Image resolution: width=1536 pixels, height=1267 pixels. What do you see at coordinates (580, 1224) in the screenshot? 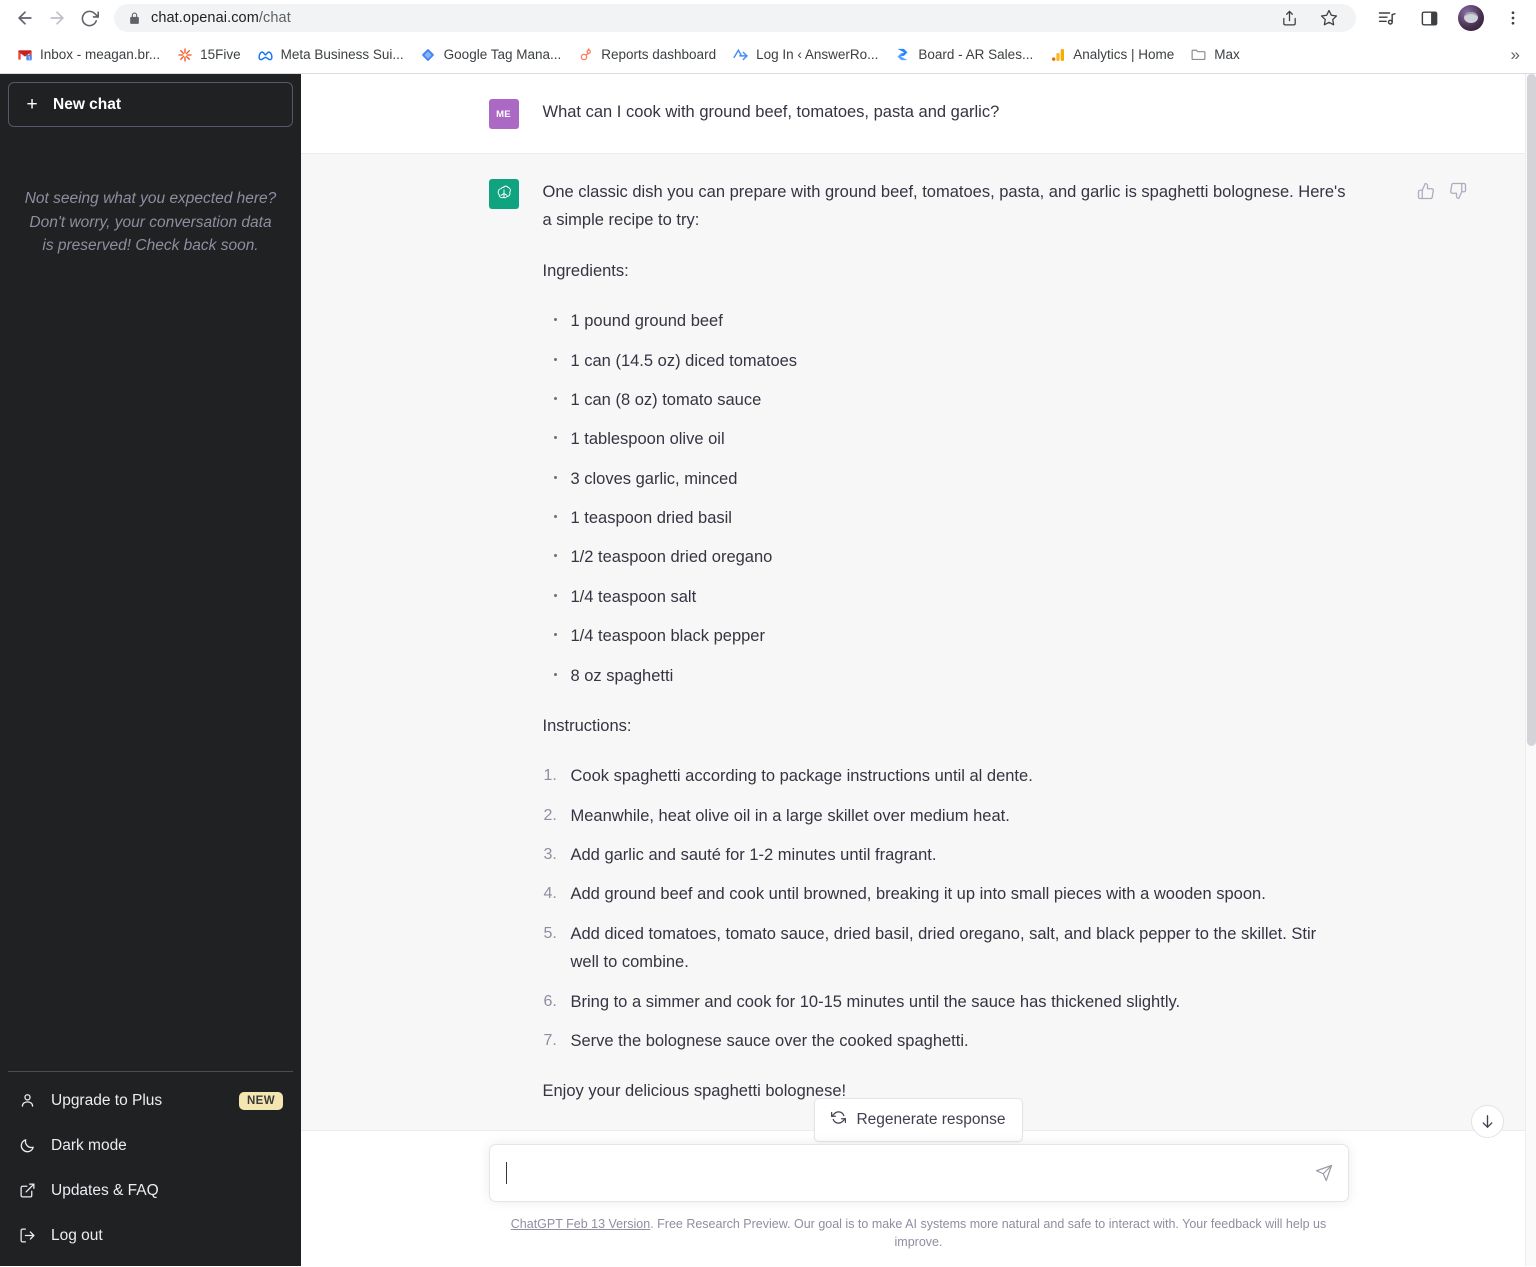
I see `version-link: ChatGPT Feb 13 Version` at bounding box center [580, 1224].